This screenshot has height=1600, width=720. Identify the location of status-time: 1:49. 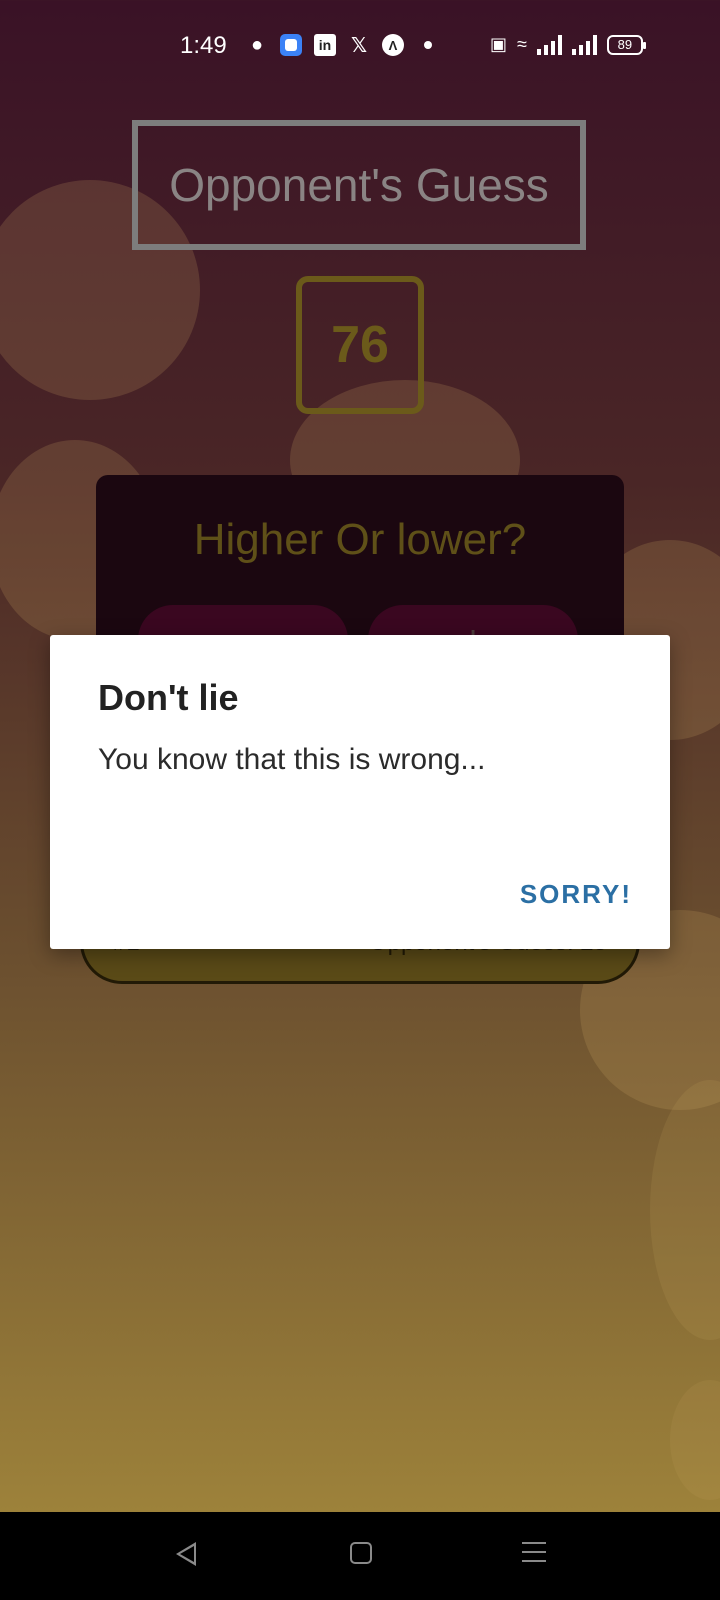
(203, 45).